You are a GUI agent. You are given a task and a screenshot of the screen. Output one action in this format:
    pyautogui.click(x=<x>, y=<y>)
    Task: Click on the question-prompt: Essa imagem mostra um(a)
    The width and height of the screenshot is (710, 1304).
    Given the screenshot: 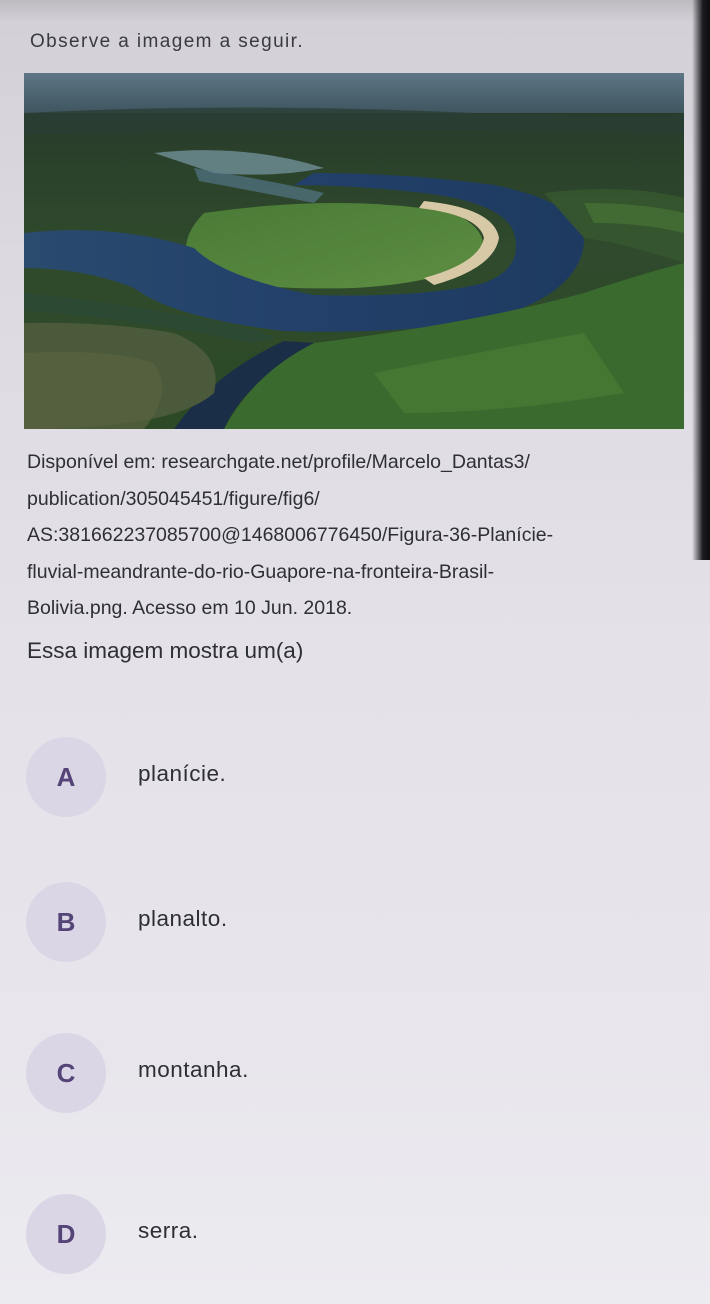 What is the action you would take?
    pyautogui.click(x=165, y=650)
    